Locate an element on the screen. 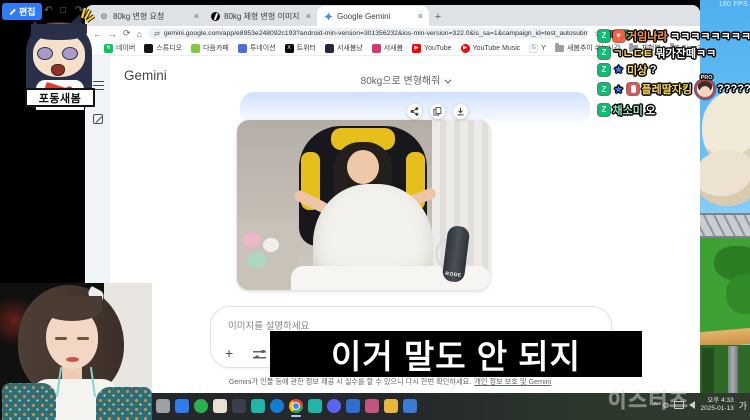 This screenshot has width=750, height=420. bookmark-youtube-music: ▶ YouTube Music is located at coordinates (490, 48).